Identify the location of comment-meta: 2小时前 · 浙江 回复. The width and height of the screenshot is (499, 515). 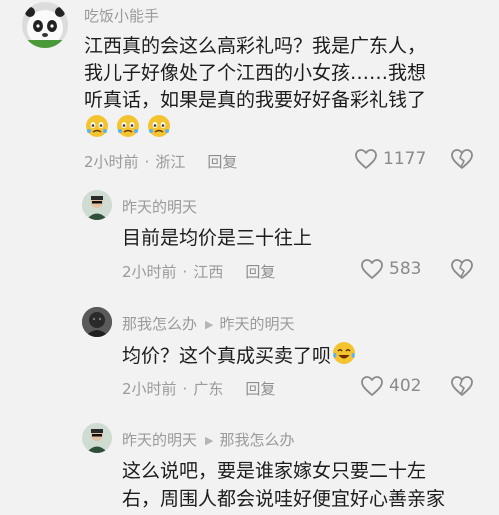
(161, 162).